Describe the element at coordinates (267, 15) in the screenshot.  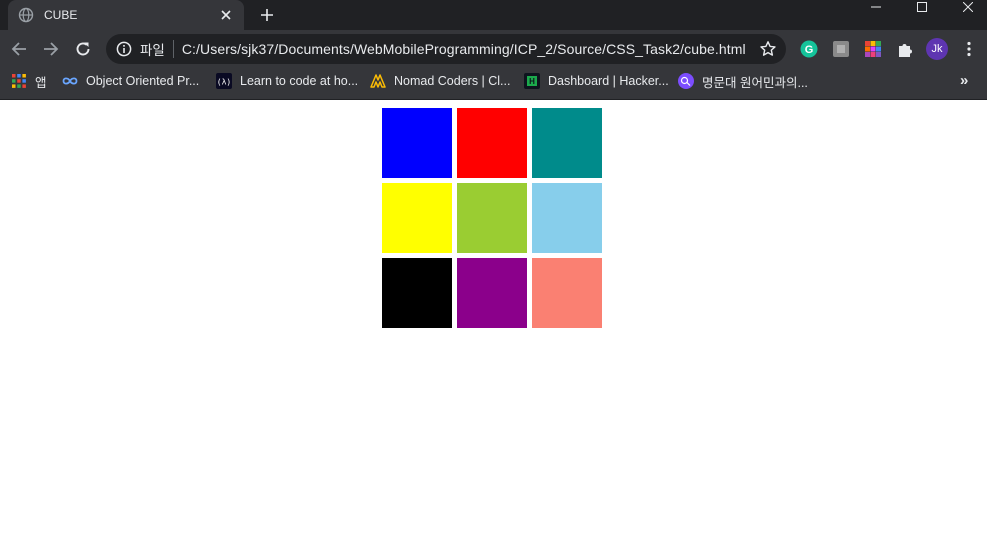
I see `new-tab-button` at that location.